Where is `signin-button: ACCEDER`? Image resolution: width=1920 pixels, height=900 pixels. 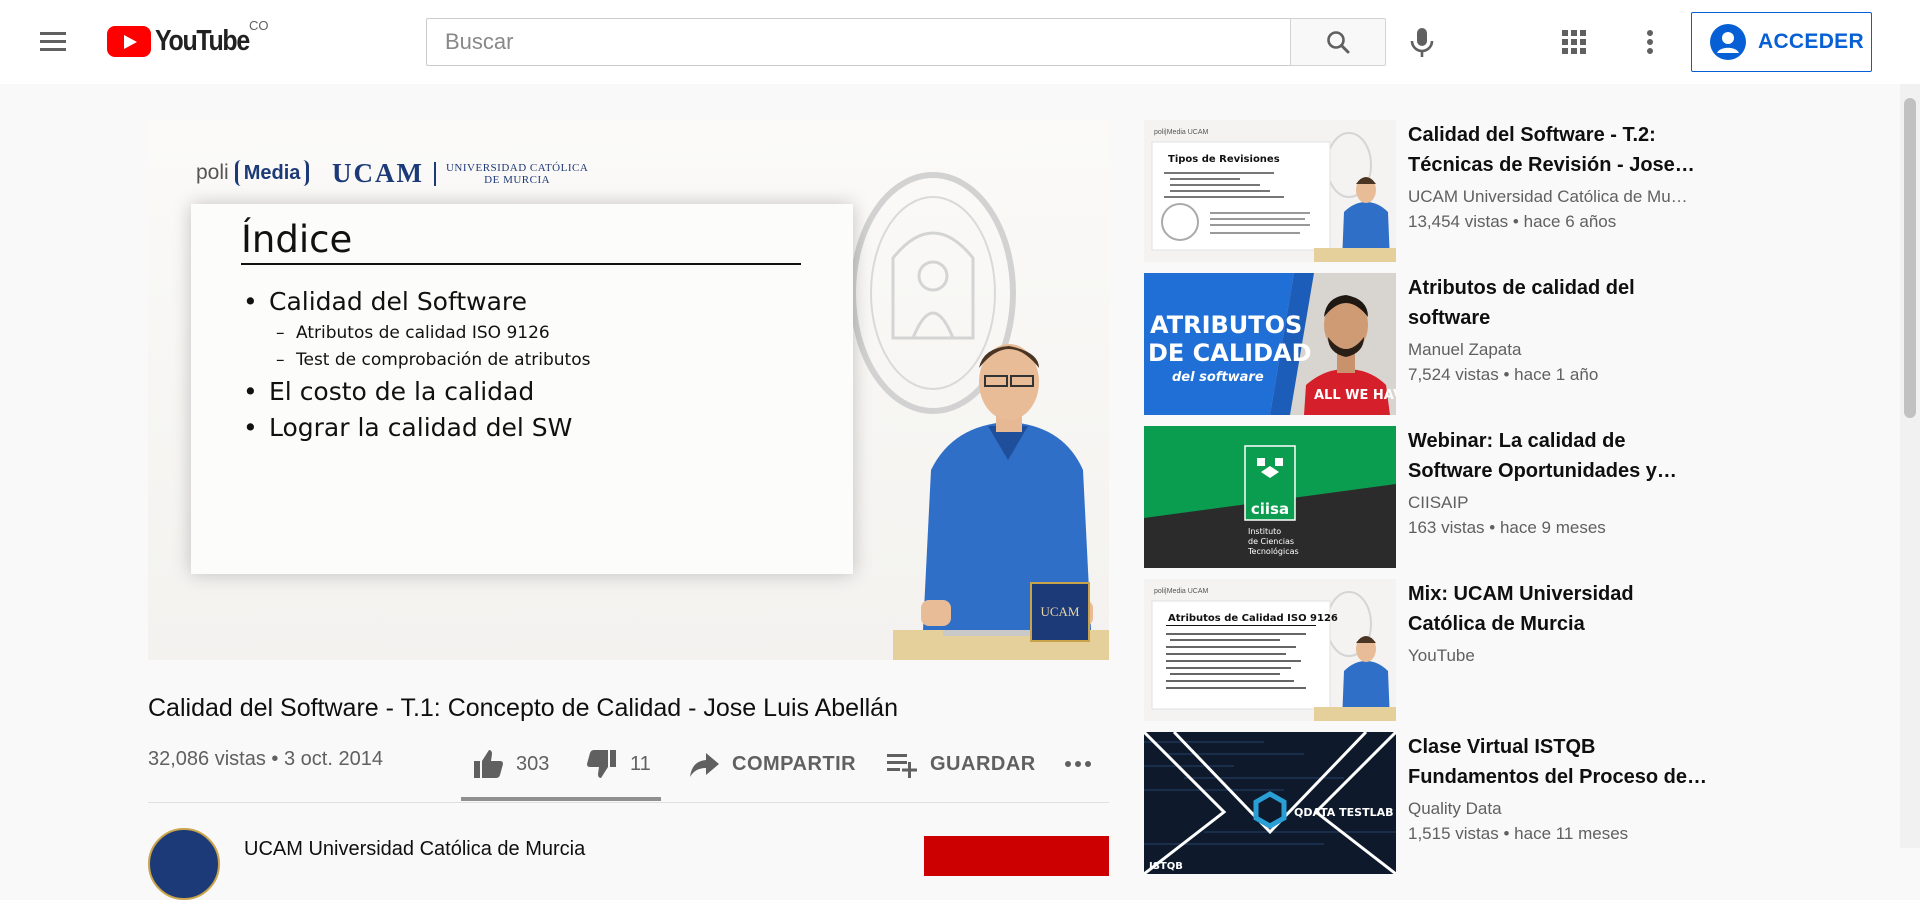
signin-button: ACCEDER is located at coordinates (1781, 42).